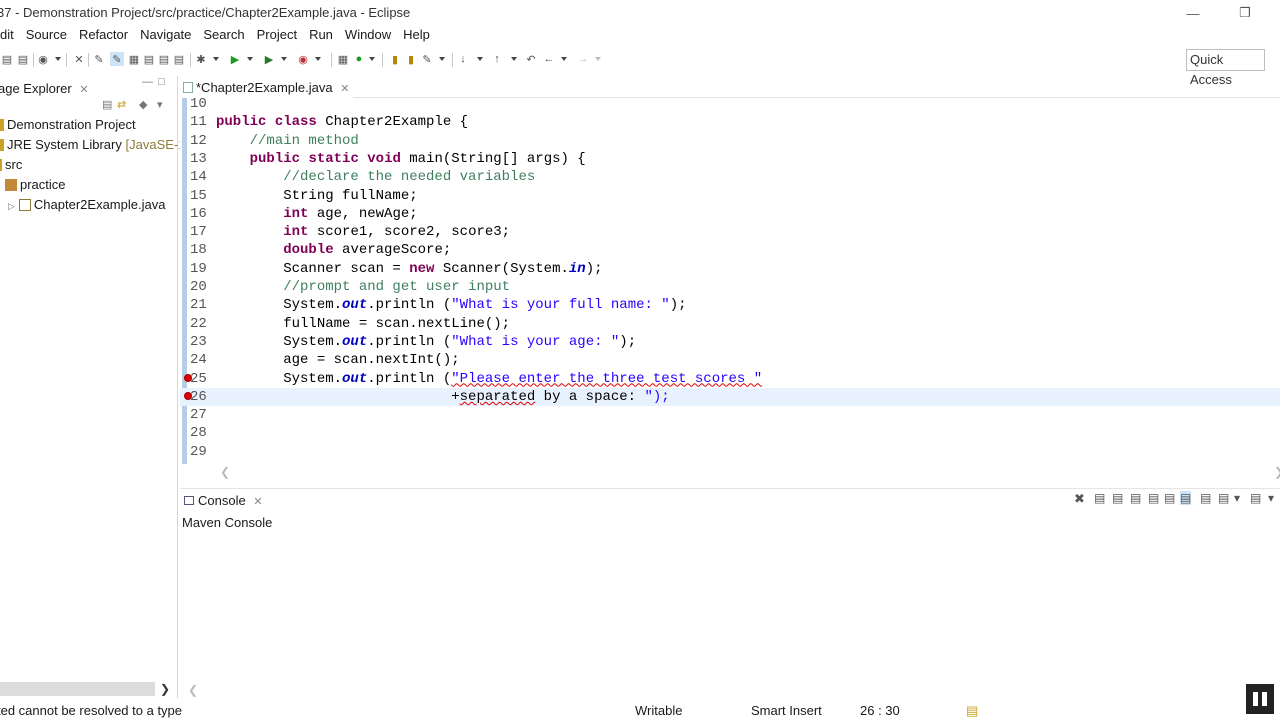 The image size is (1280, 720). What do you see at coordinates (1223, 498) in the screenshot?
I see `display-console-icon: ▤` at bounding box center [1223, 498].